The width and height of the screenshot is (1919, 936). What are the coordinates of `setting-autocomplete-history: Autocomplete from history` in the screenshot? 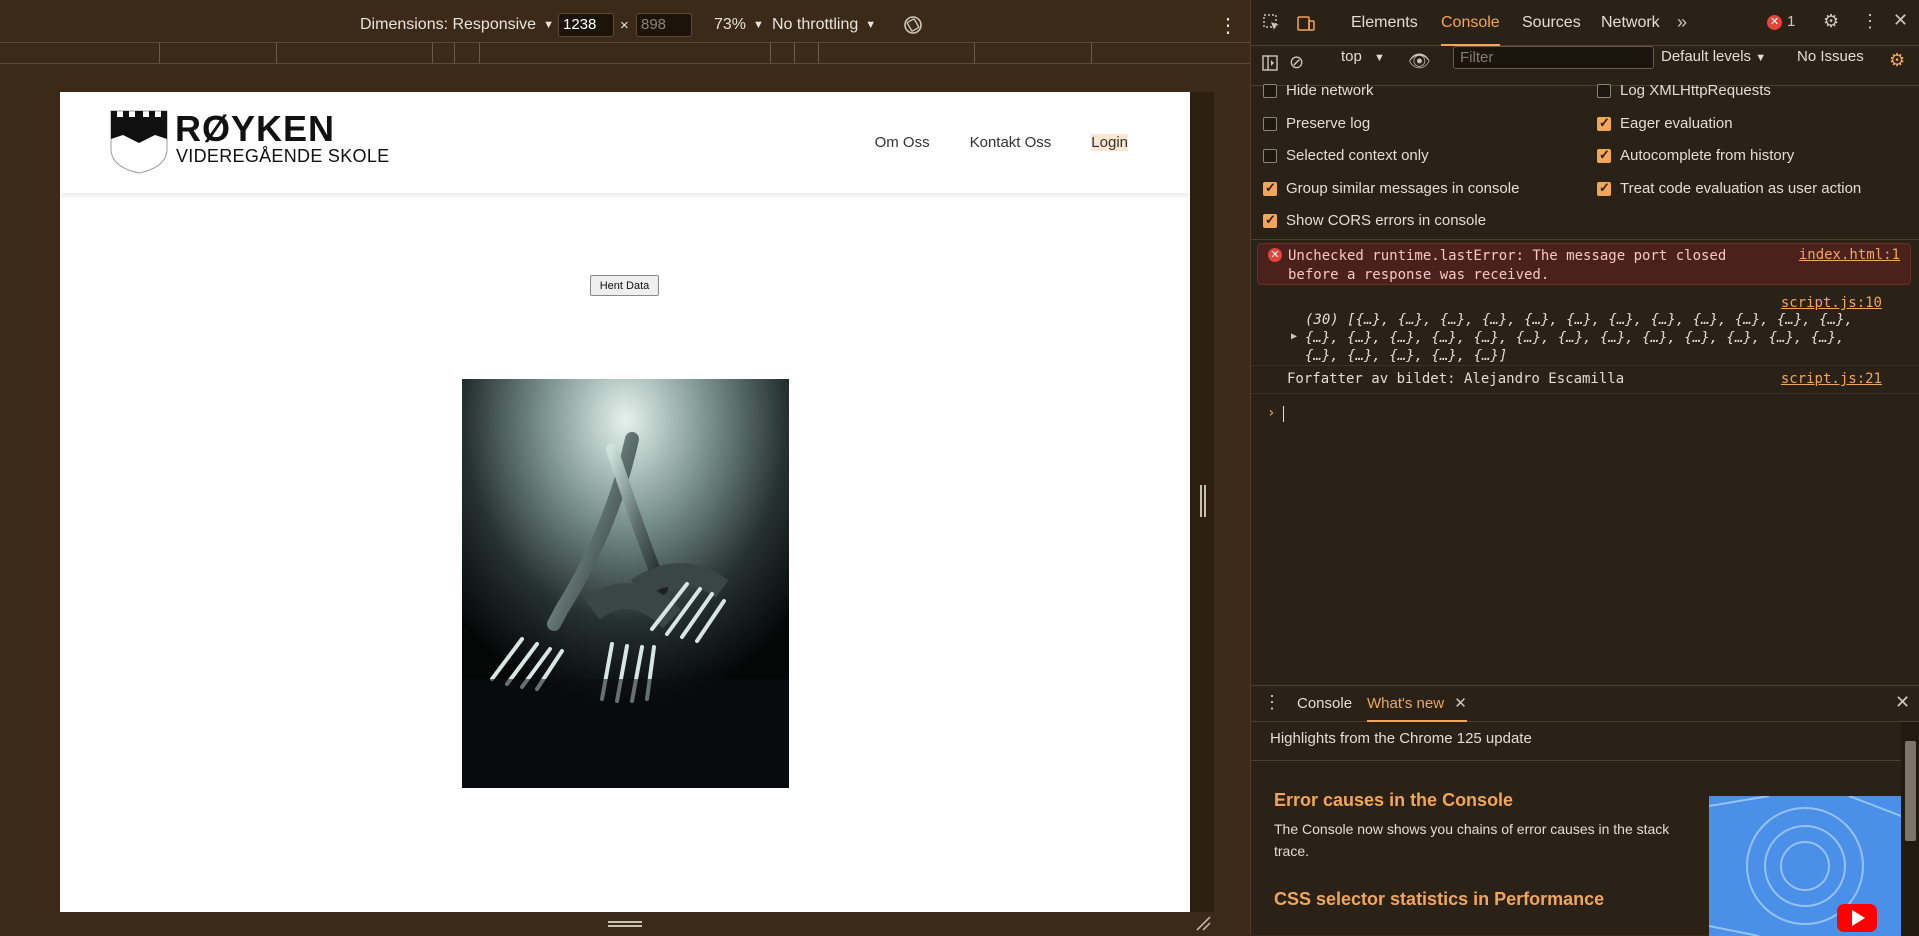 It's located at (1695, 155).